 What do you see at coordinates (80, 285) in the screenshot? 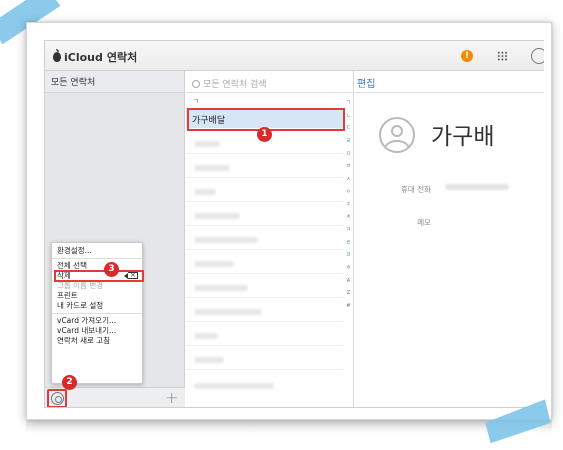
I see `menu-item-rename-group: 그룹 이름 변경` at bounding box center [80, 285].